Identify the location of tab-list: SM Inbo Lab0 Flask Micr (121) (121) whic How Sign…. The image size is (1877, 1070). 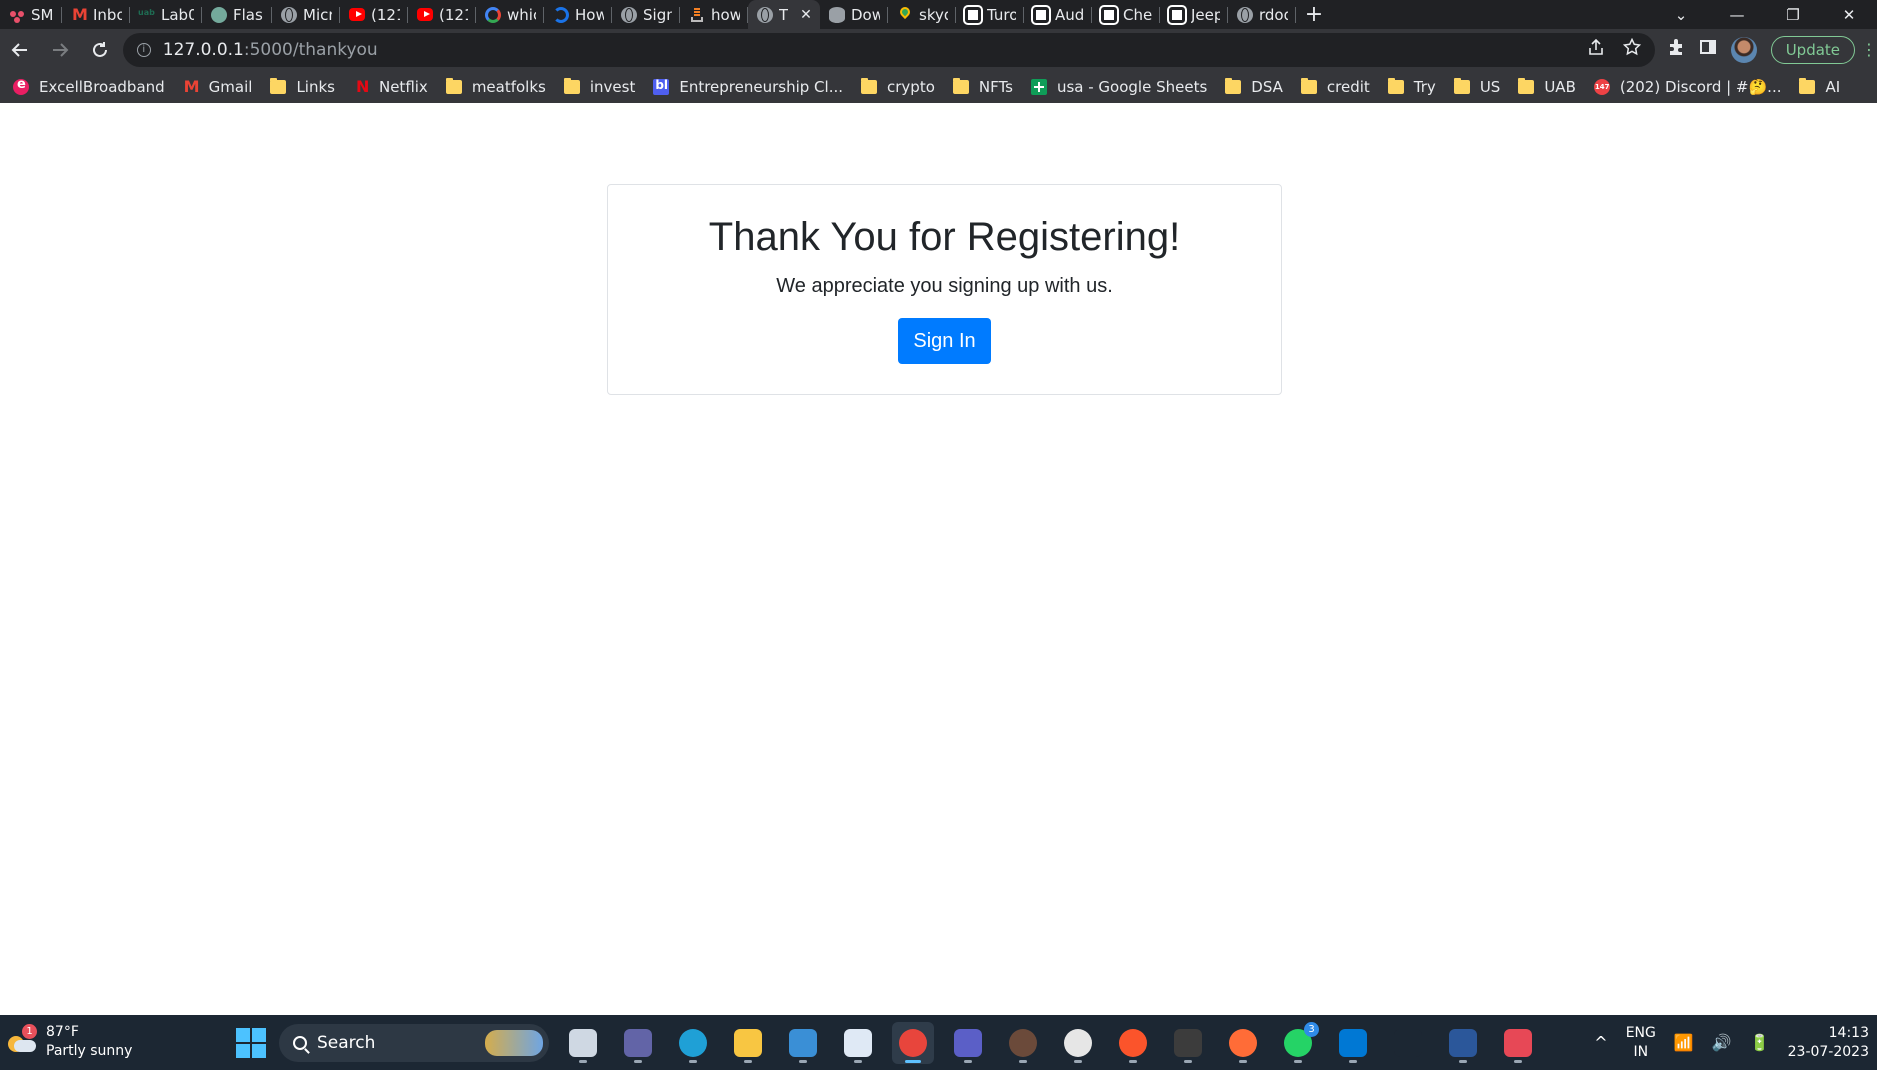
(648, 14).